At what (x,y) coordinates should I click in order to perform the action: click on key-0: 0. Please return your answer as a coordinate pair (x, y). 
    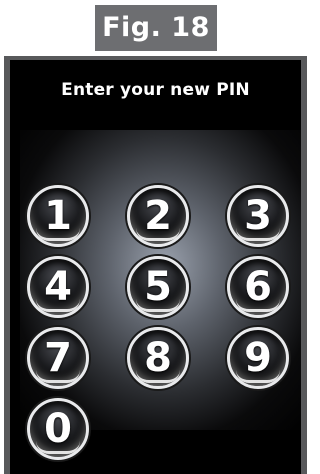
    Looking at the image, I should click on (58, 429).